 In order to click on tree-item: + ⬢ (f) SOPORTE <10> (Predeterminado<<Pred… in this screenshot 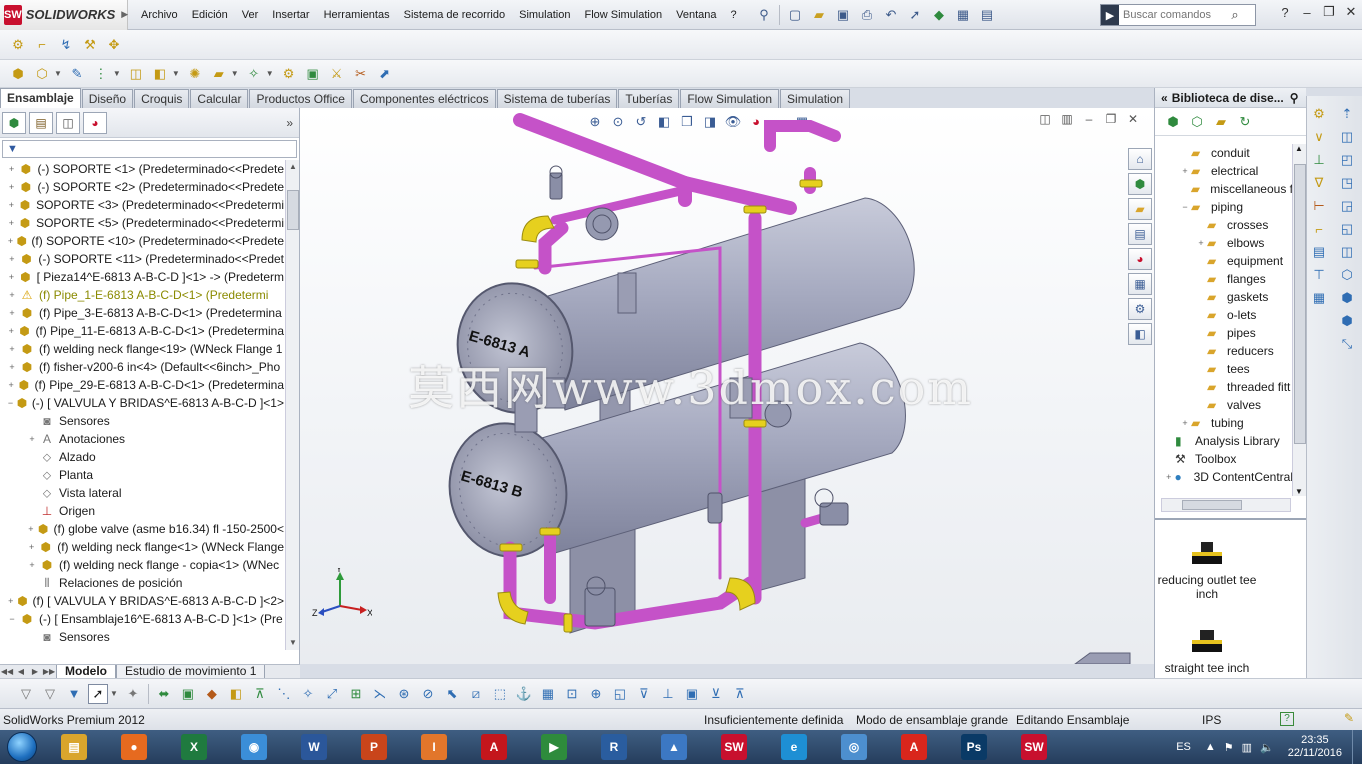, I will do `click(142, 241)`.